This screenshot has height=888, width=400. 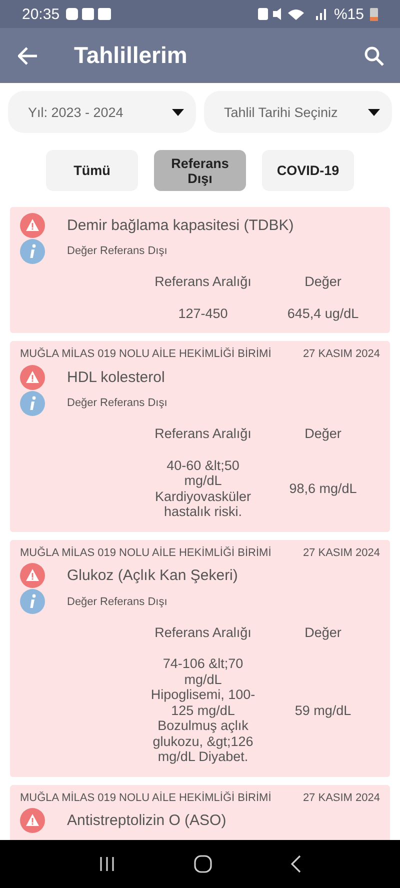 I want to click on battery-icon, so click(x=374, y=14).